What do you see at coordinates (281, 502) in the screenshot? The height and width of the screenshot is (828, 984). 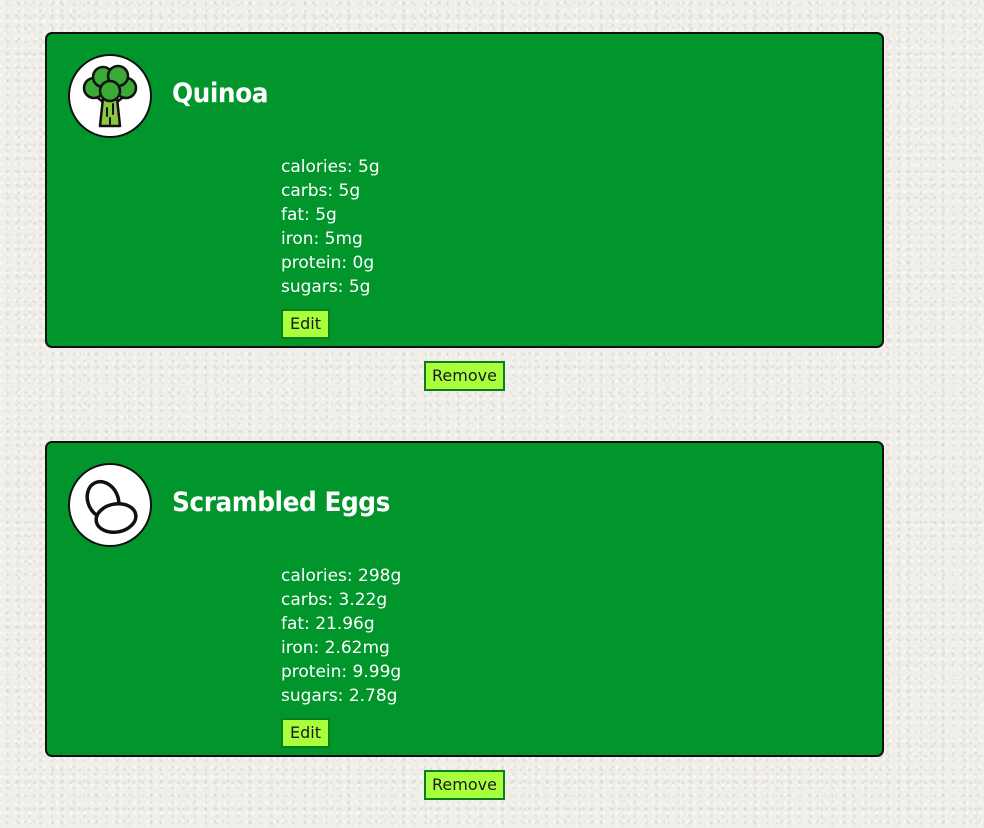 I see `food-name: Scrambled Eggs` at bounding box center [281, 502].